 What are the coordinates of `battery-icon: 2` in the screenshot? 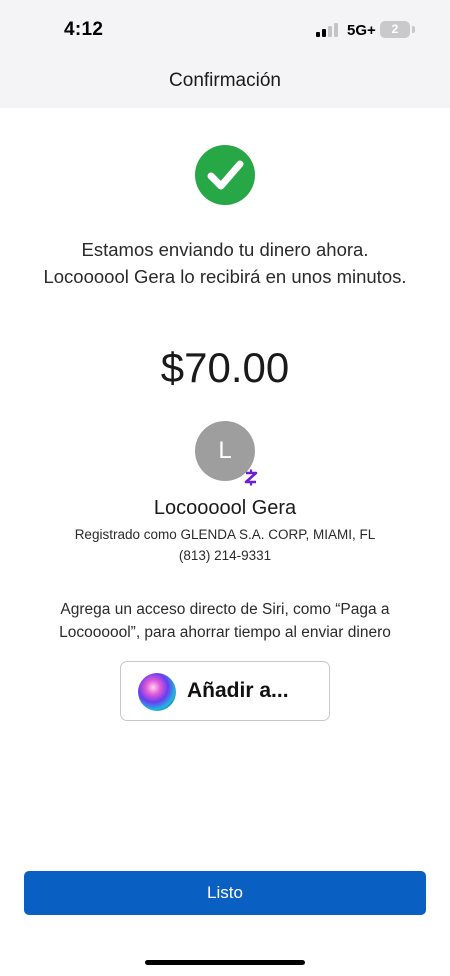 It's located at (395, 29).